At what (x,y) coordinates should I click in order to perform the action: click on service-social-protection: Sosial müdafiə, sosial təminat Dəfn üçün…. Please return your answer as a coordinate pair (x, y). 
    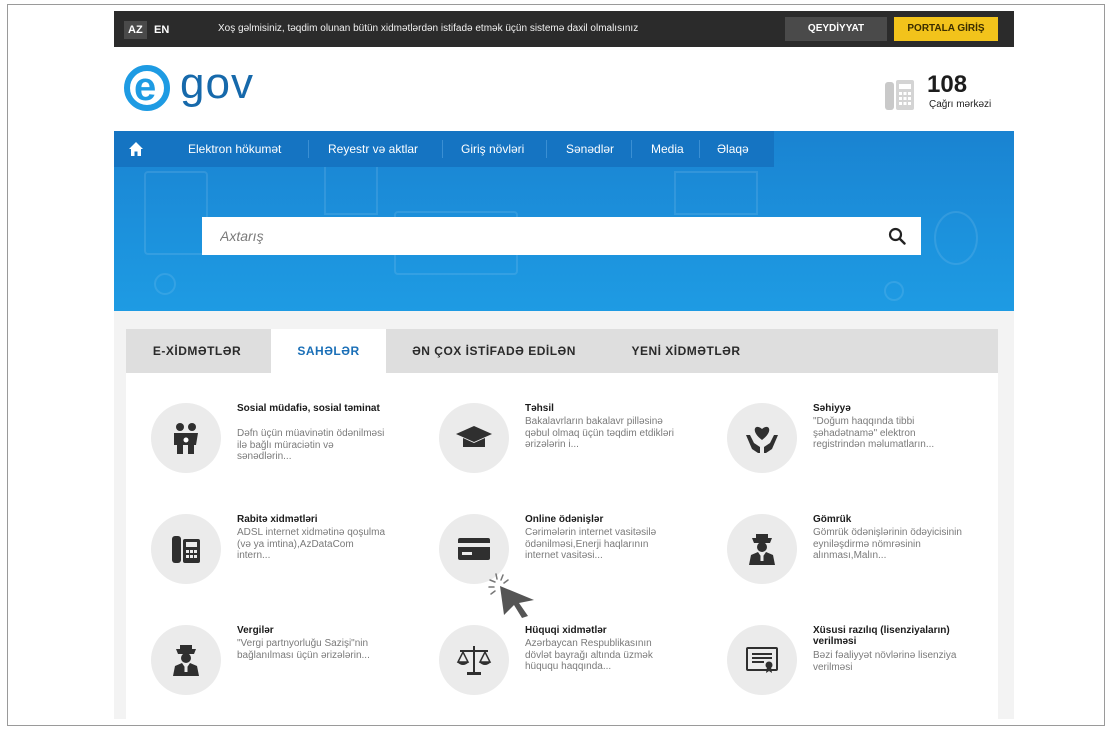
    Looking at the image, I should click on (291, 453).